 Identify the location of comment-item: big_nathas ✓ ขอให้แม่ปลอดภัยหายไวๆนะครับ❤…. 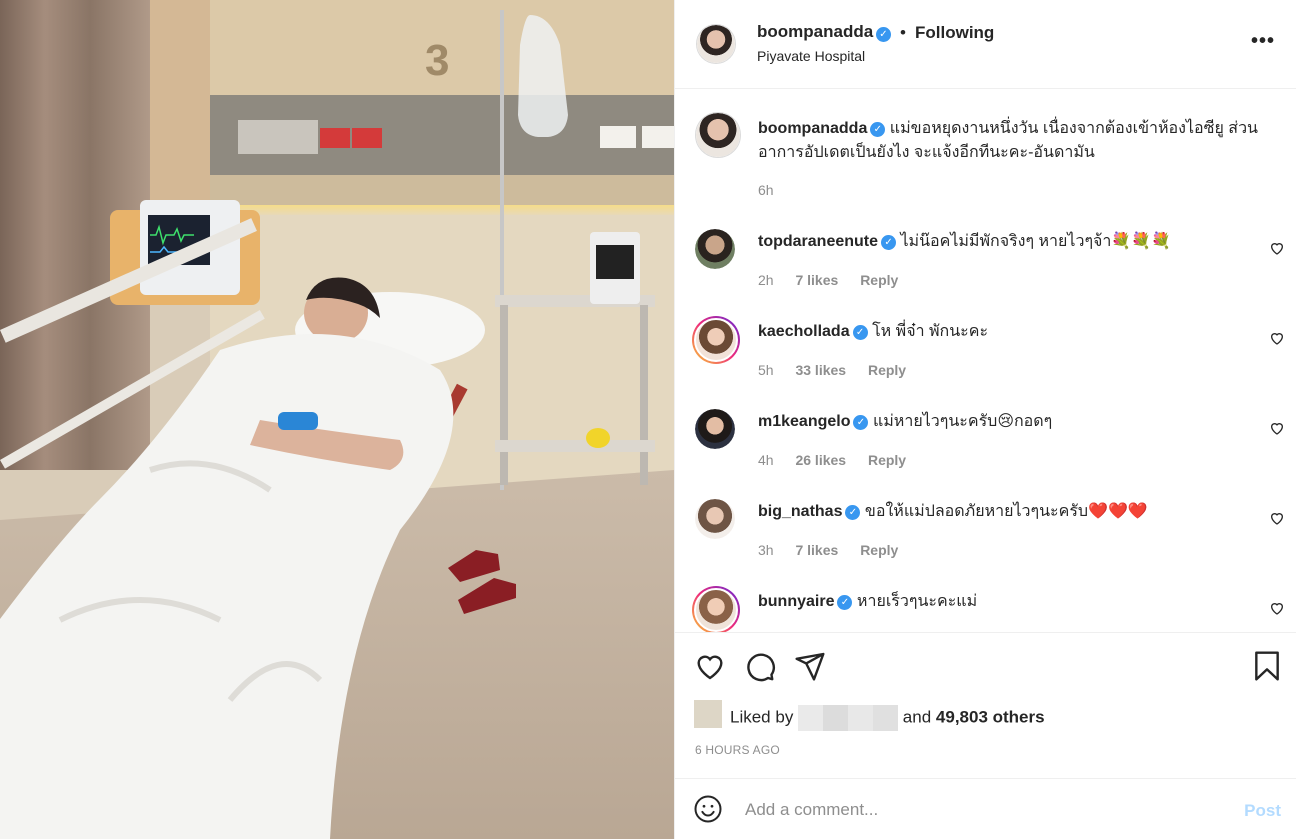
(985, 535).